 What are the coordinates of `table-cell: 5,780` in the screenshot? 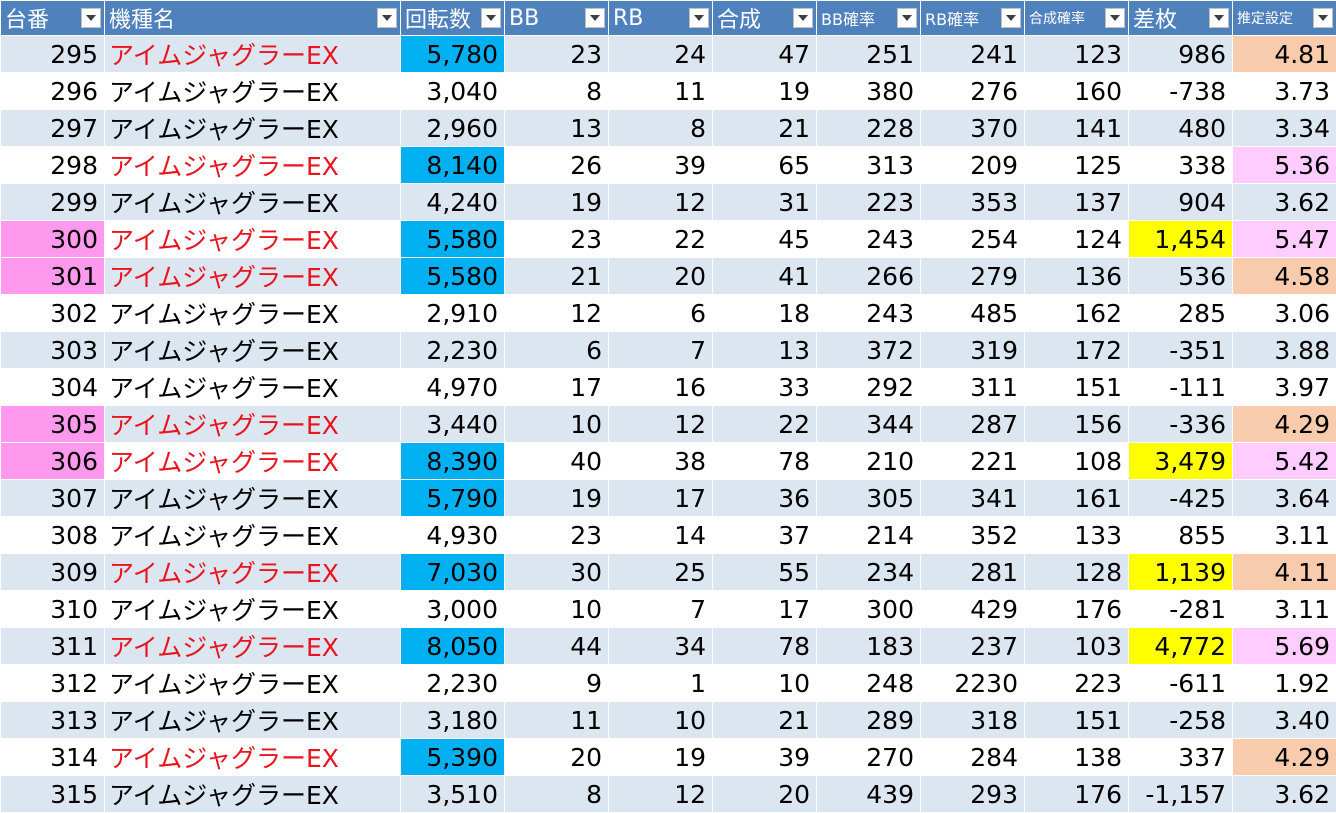 It's located at (453, 54).